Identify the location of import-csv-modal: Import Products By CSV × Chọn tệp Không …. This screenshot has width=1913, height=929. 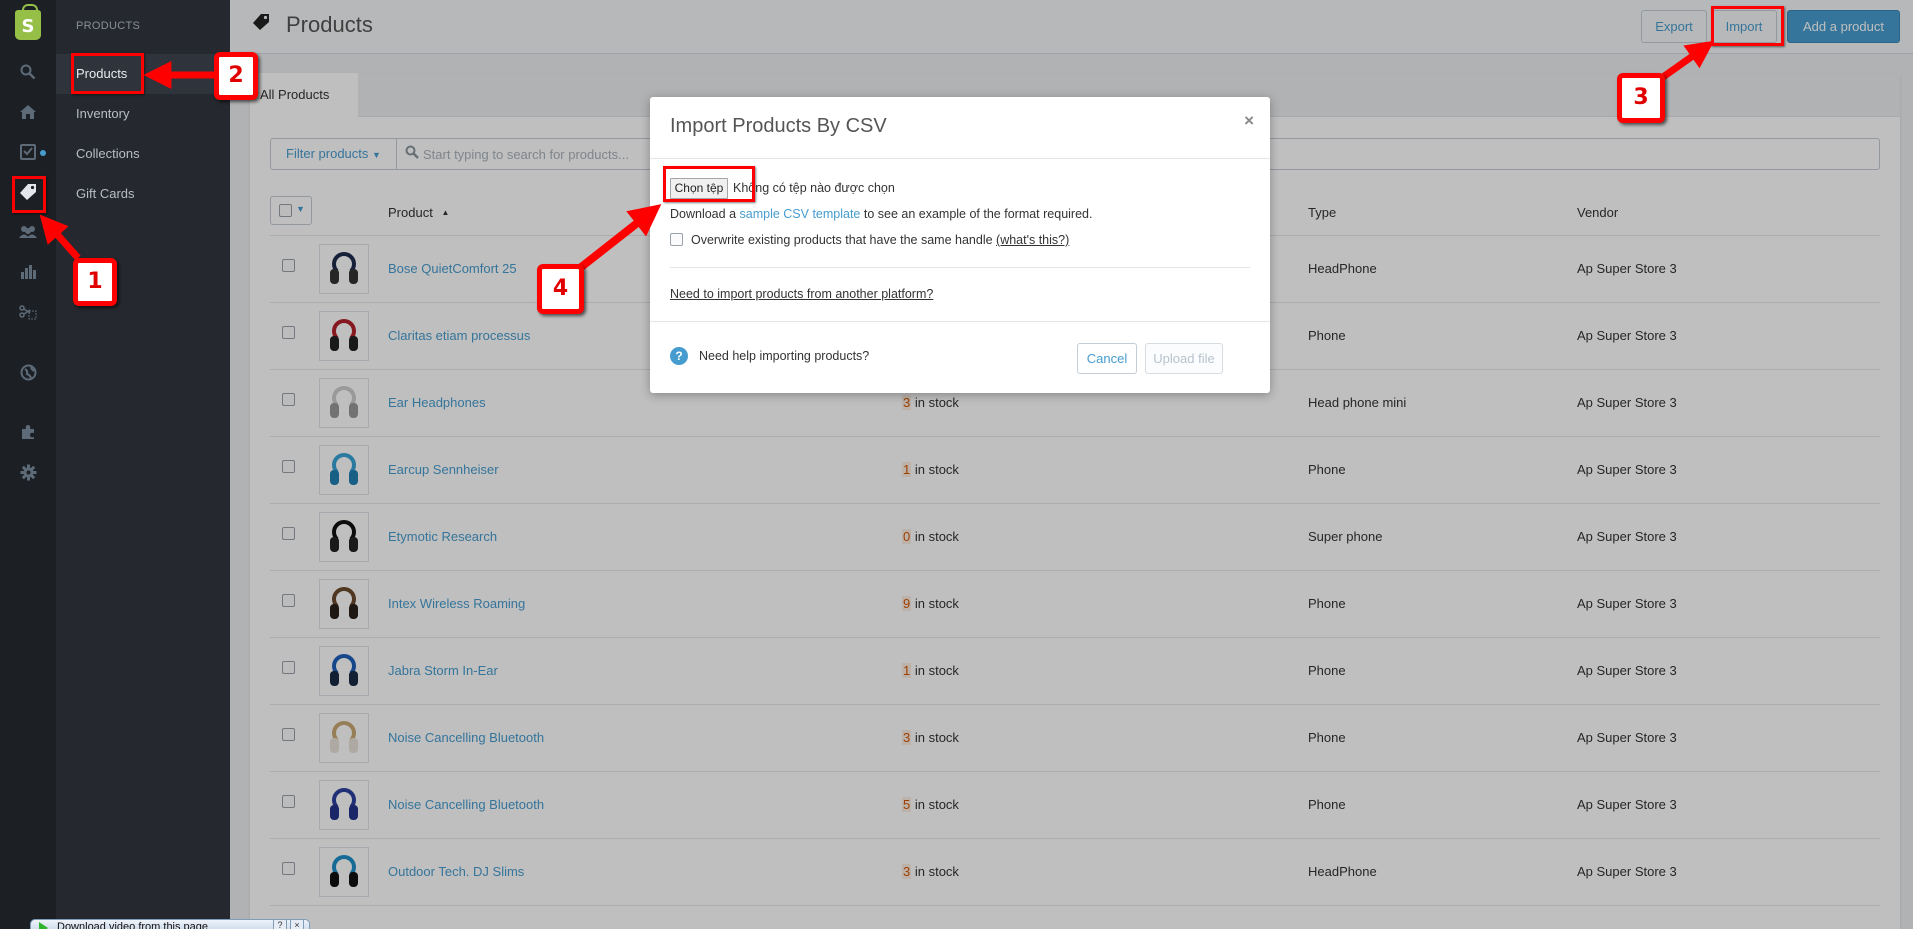
(960, 245).